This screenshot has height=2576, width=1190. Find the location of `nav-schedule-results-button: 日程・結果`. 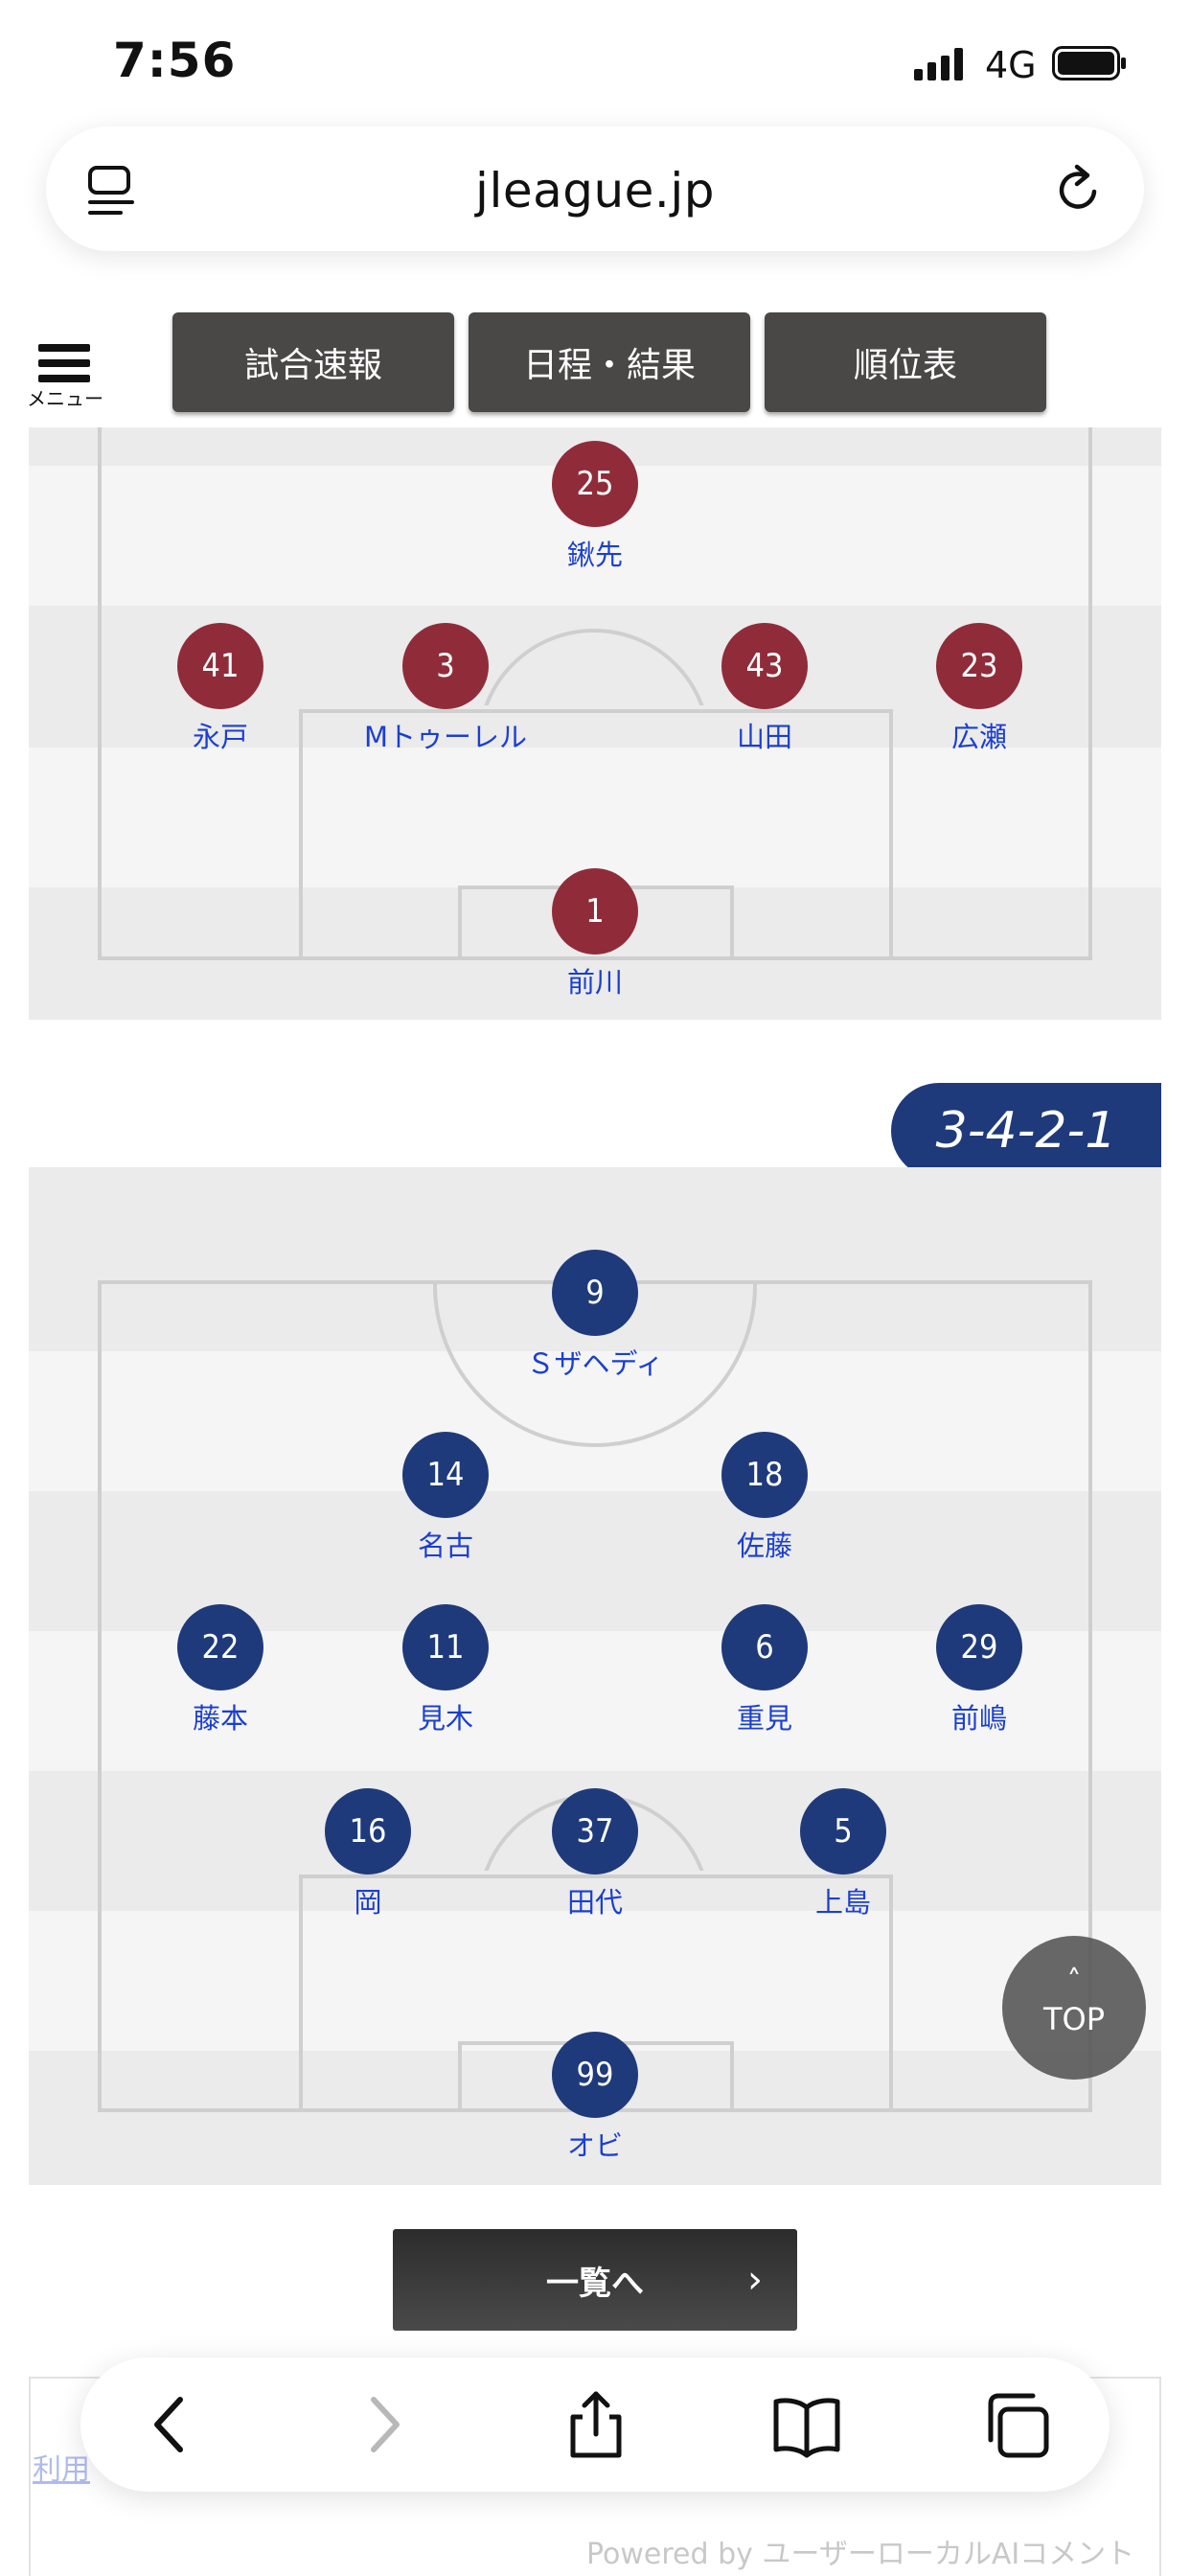

nav-schedule-results-button: 日程・結果 is located at coordinates (609, 362).